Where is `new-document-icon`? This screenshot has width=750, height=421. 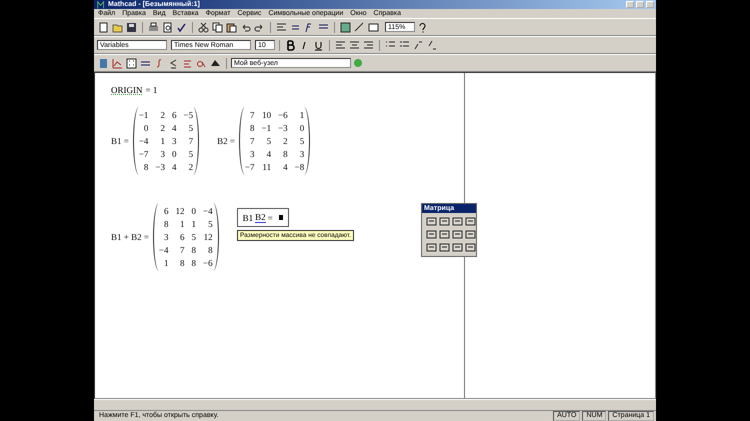
new-document-icon is located at coordinates (103, 27).